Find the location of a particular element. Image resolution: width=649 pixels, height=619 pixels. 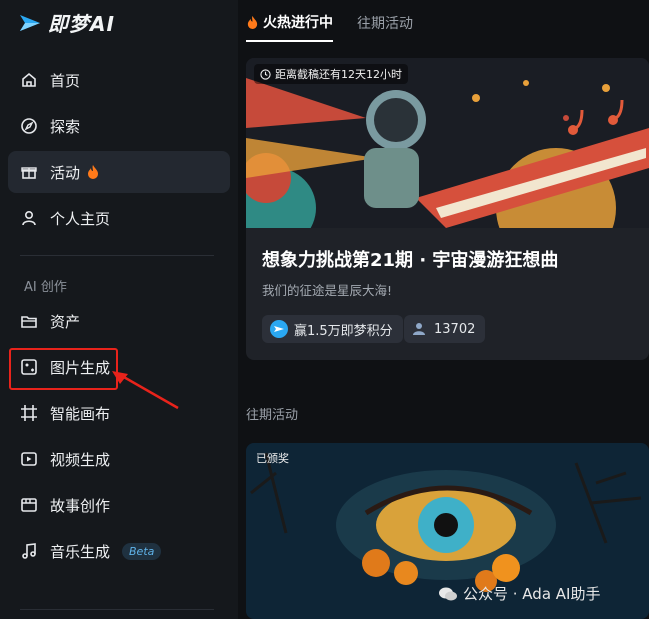

activity-subtitle: 我们的征途是星辰大海! is located at coordinates (327, 290).